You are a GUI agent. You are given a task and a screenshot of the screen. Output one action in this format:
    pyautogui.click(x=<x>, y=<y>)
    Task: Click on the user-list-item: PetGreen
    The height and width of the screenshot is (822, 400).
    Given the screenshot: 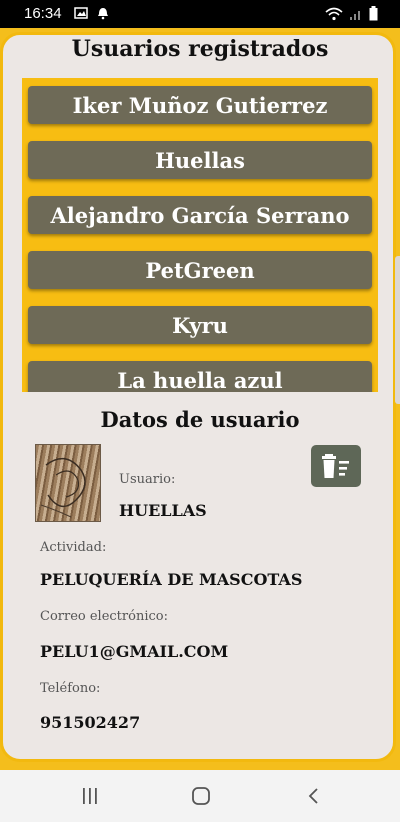 What is the action you would take?
    pyautogui.click(x=200, y=270)
    